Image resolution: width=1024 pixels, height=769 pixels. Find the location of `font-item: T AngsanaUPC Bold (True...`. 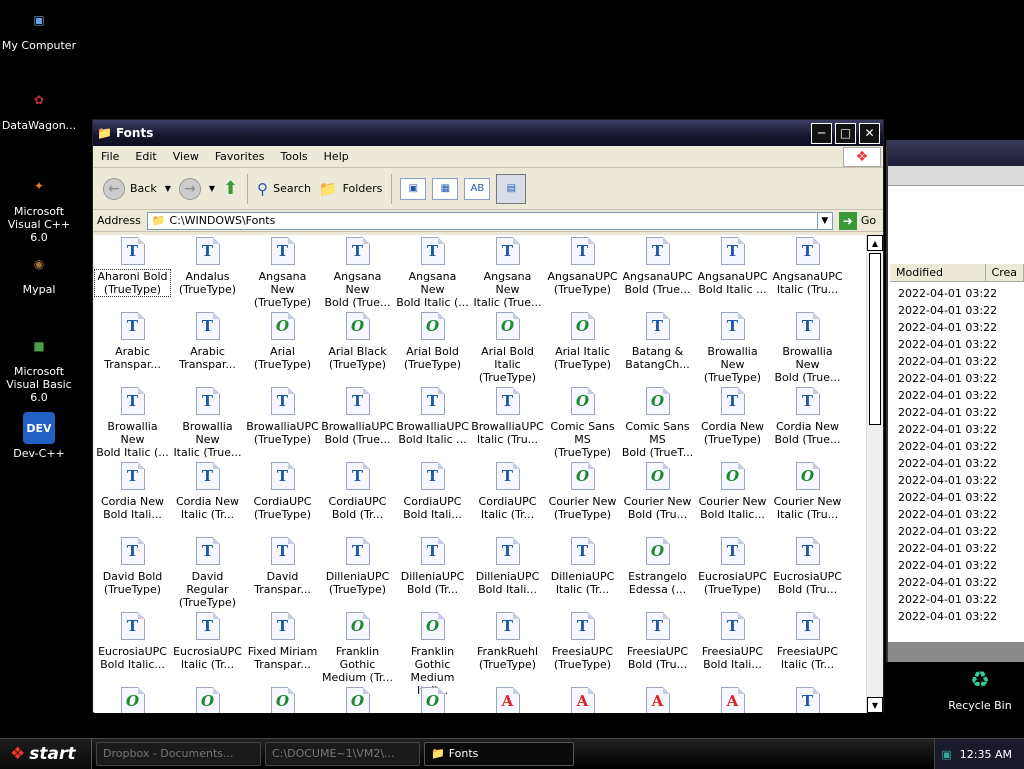

font-item: T AngsanaUPC Bold (True... is located at coordinates (657, 266).